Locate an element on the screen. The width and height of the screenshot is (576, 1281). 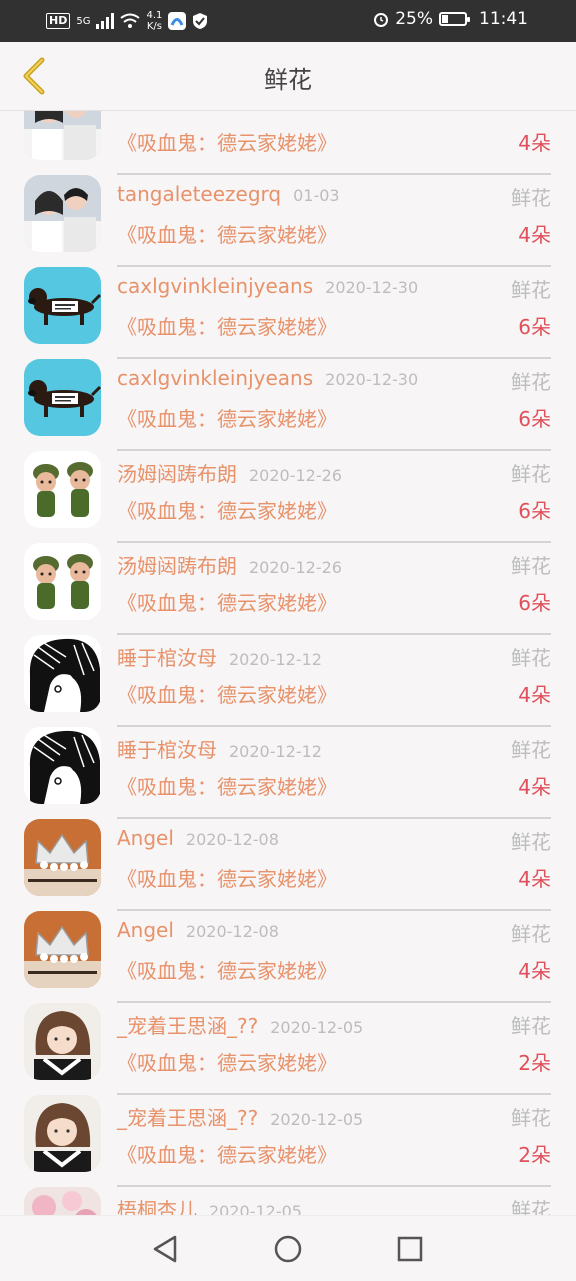
system-nav-bar is located at coordinates (288, 1248).